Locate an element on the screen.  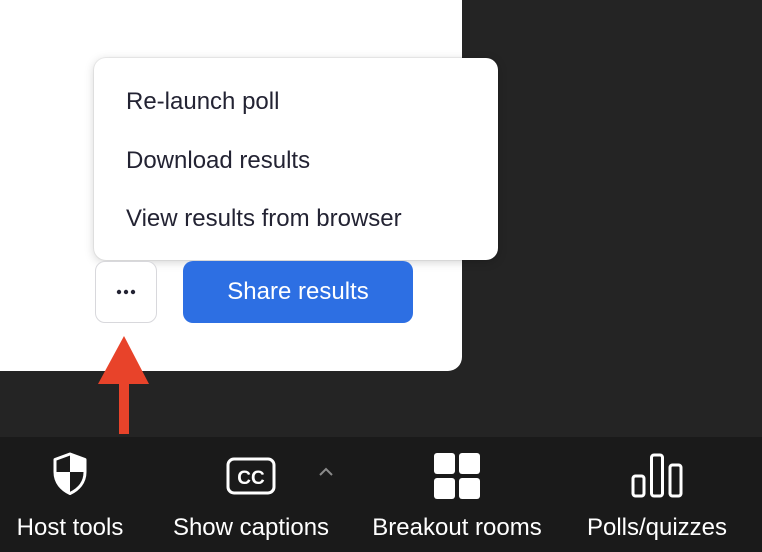
menu-item-relaunch-poll: Re-launch poll is located at coordinates (296, 102).